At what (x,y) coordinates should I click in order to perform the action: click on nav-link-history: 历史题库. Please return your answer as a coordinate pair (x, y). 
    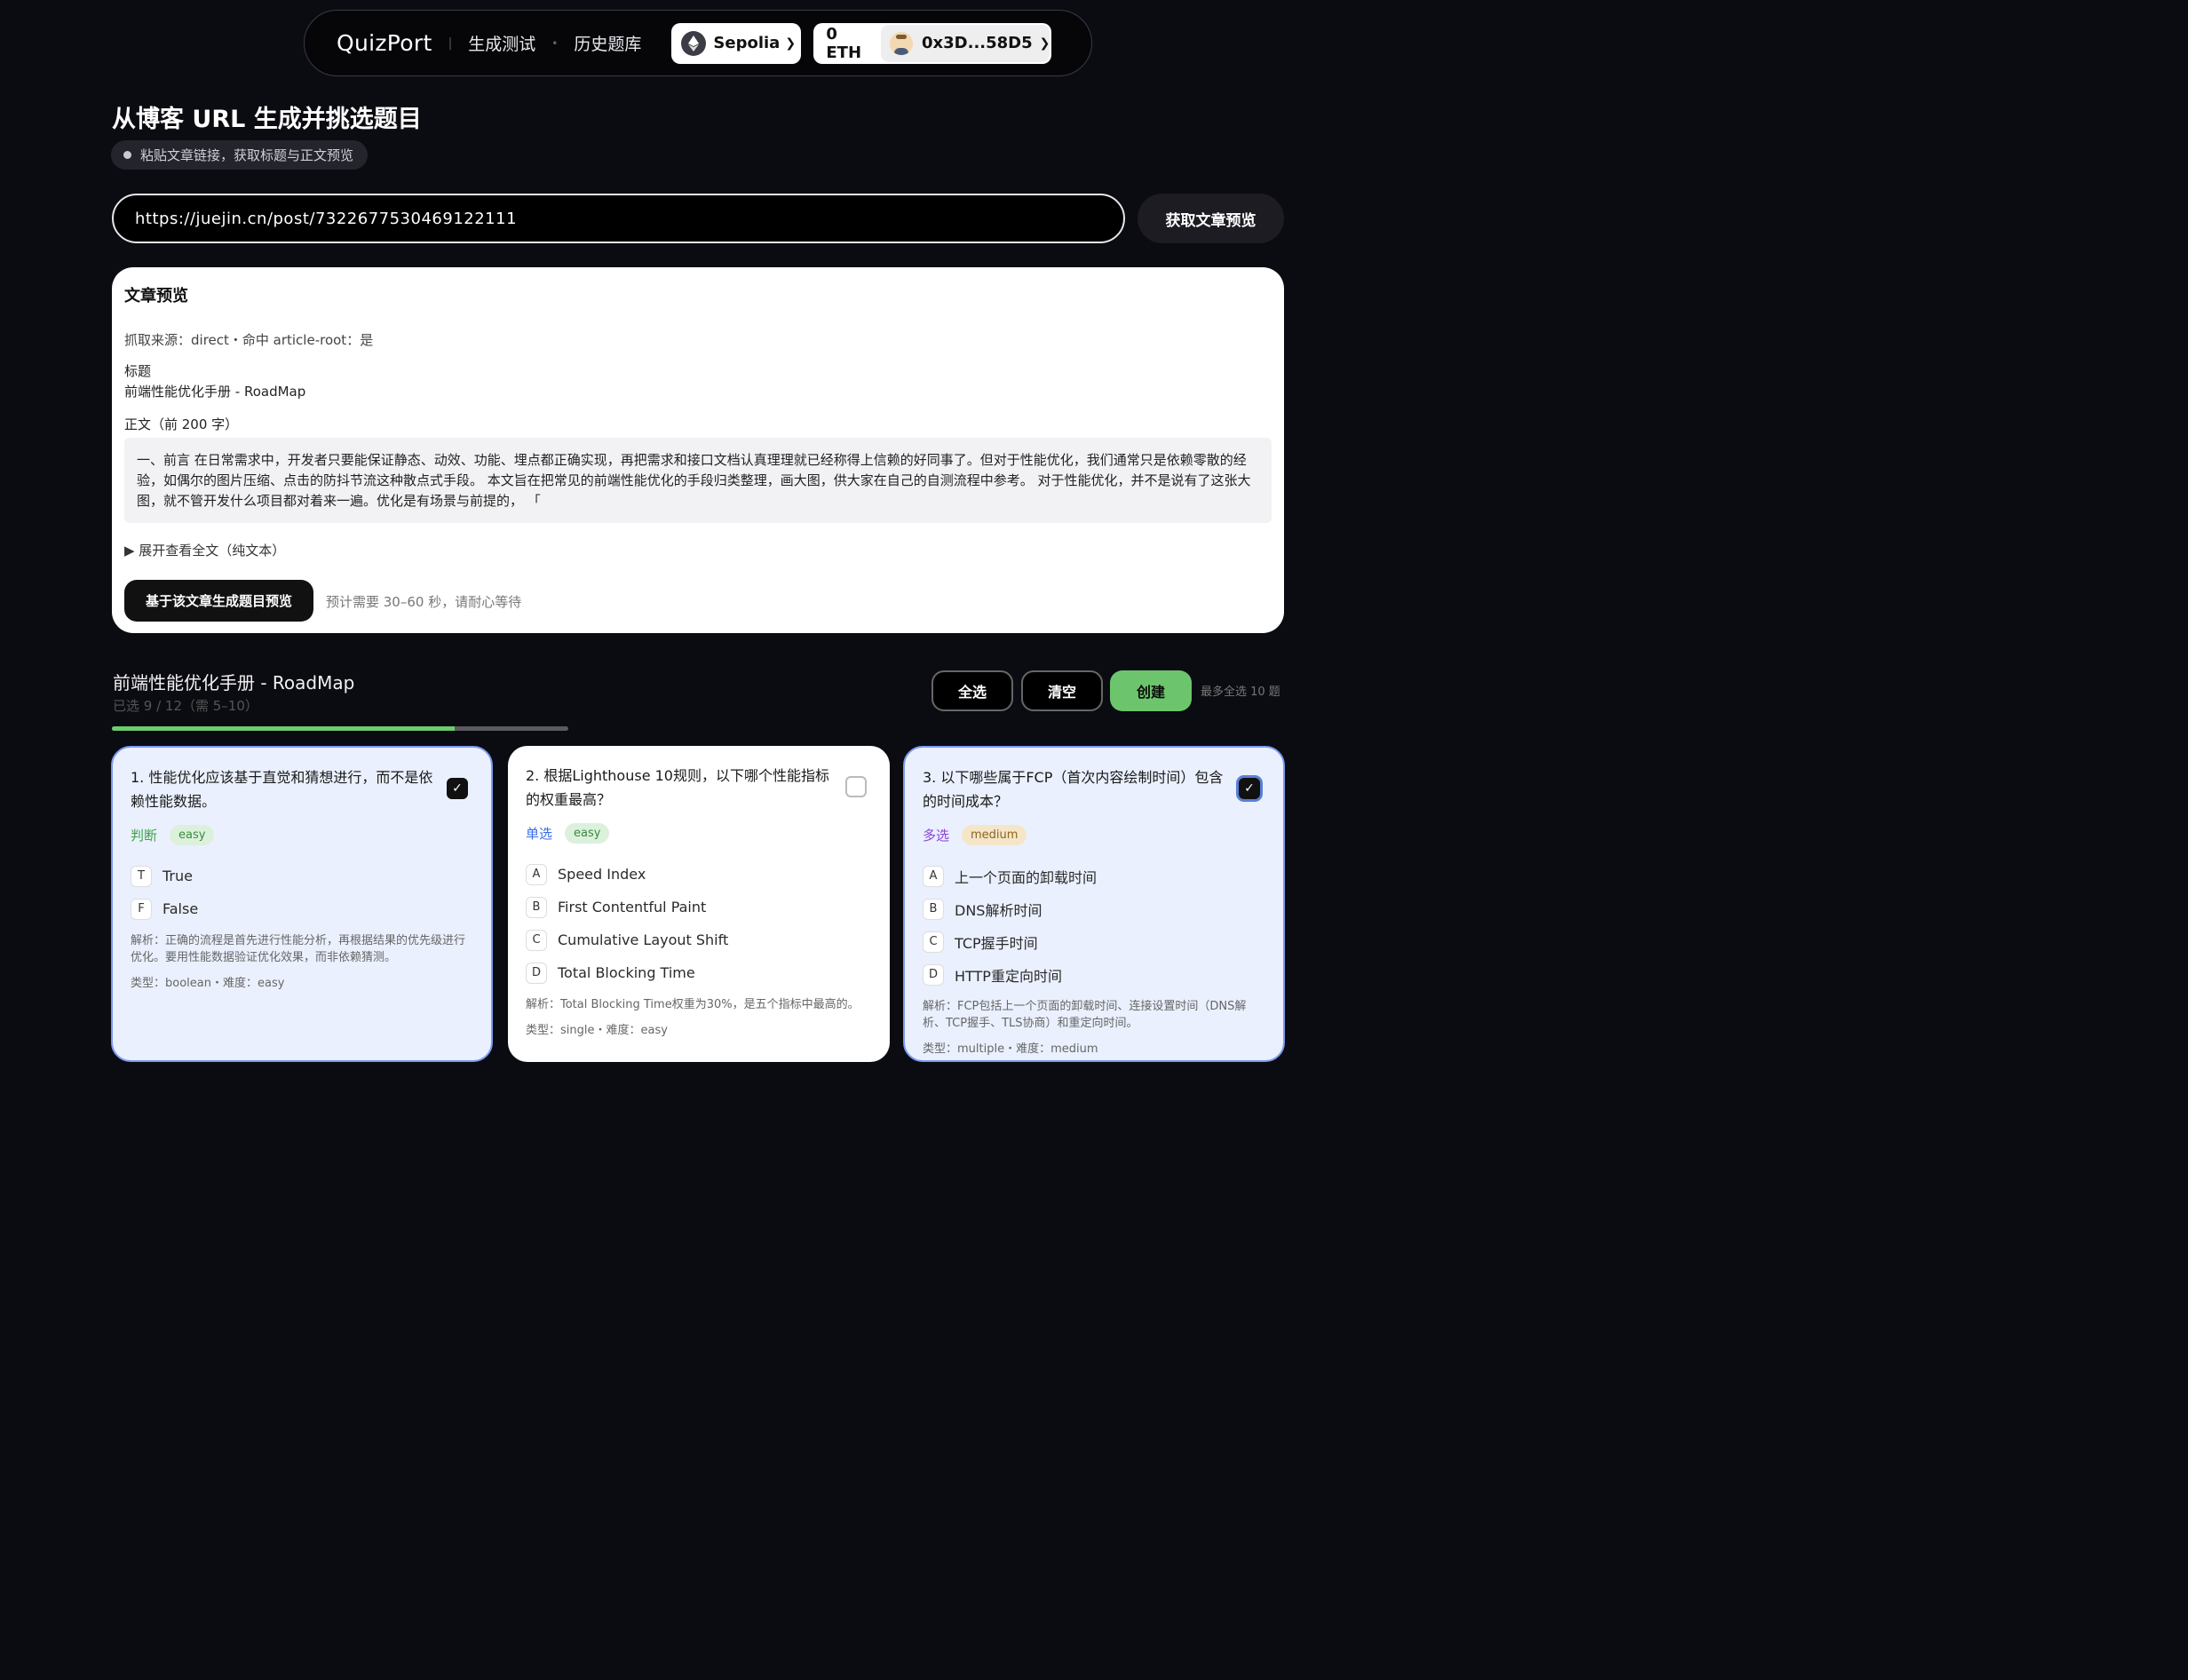
    Looking at the image, I should click on (607, 43).